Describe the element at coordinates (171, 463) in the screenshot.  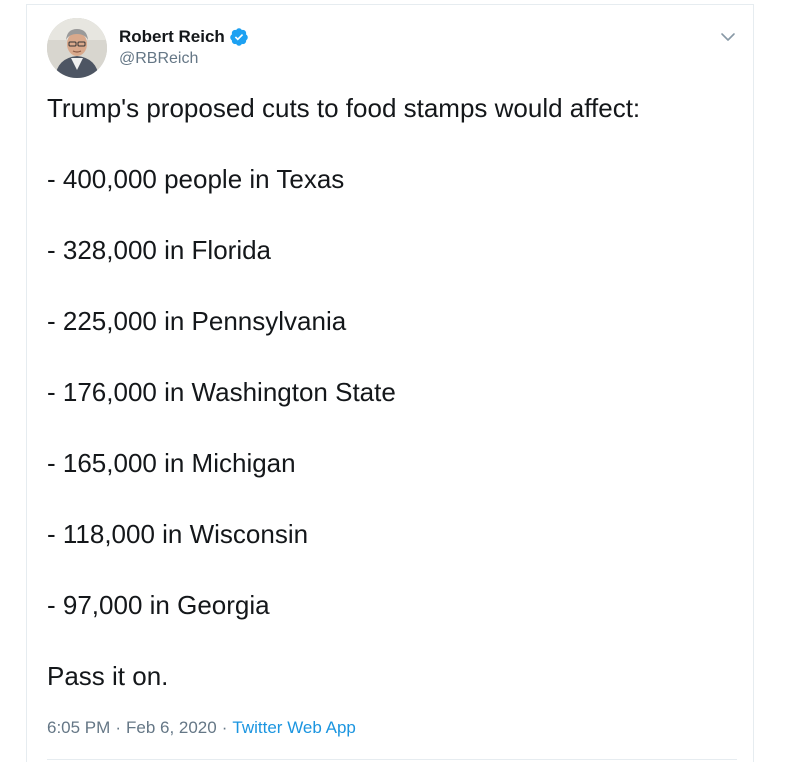
I see `tweet-line-michigan: - 165,000 in Michigan` at that location.